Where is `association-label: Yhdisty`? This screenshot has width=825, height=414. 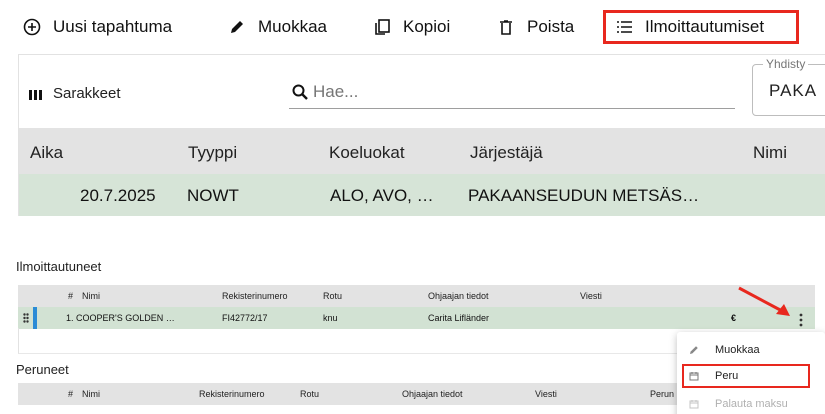 association-label: Yhdisty is located at coordinates (786, 64).